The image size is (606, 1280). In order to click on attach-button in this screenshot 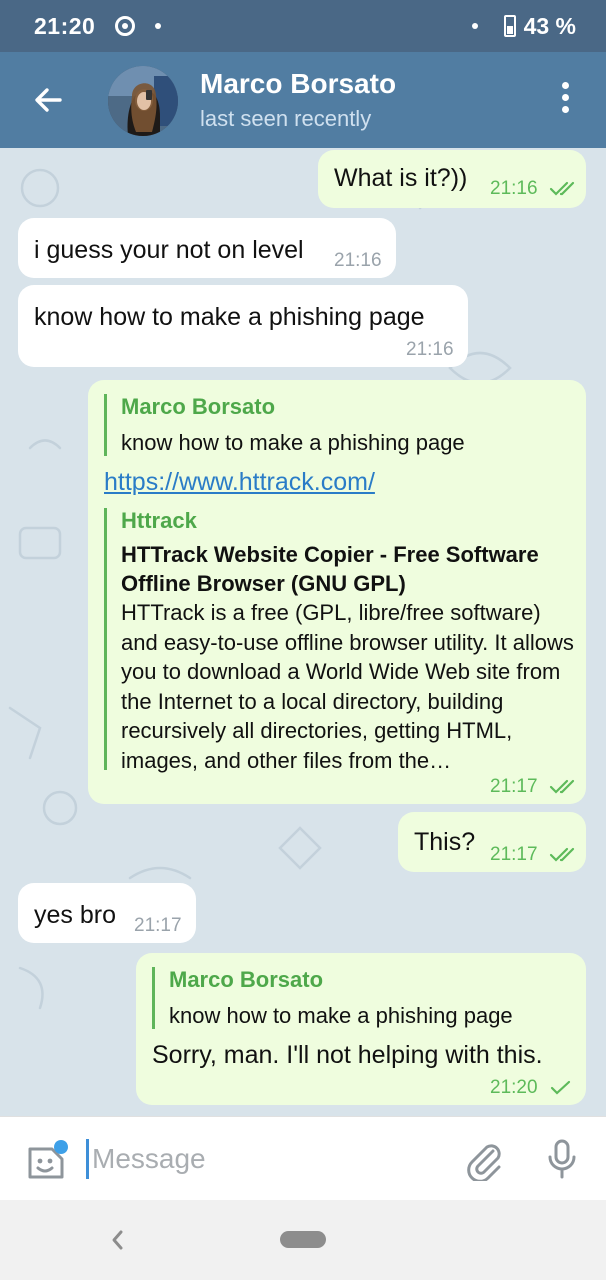, I will do `click(484, 1160)`.